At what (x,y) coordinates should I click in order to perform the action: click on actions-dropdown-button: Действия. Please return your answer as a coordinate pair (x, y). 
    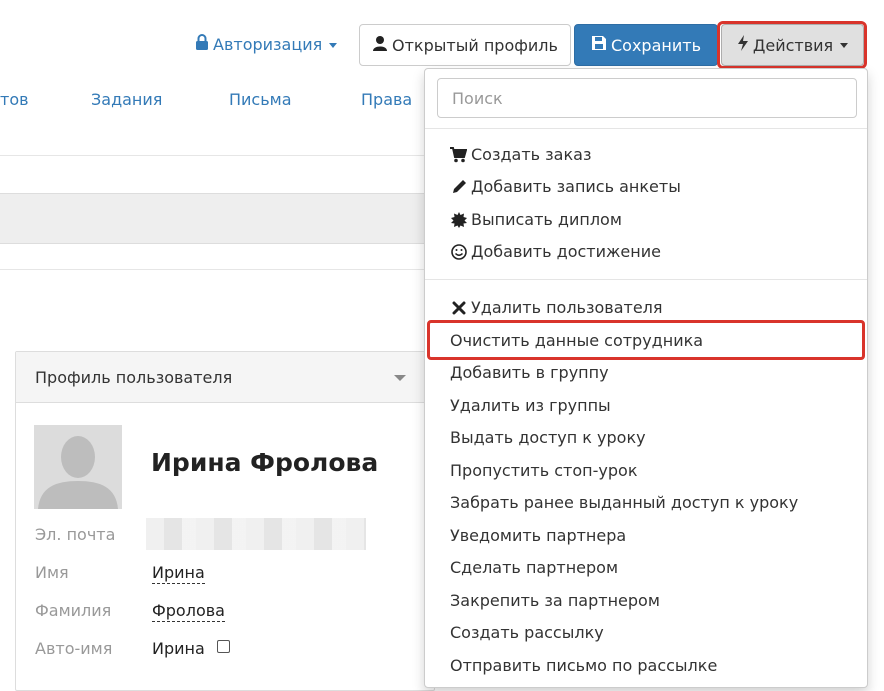
    Looking at the image, I should click on (792, 45).